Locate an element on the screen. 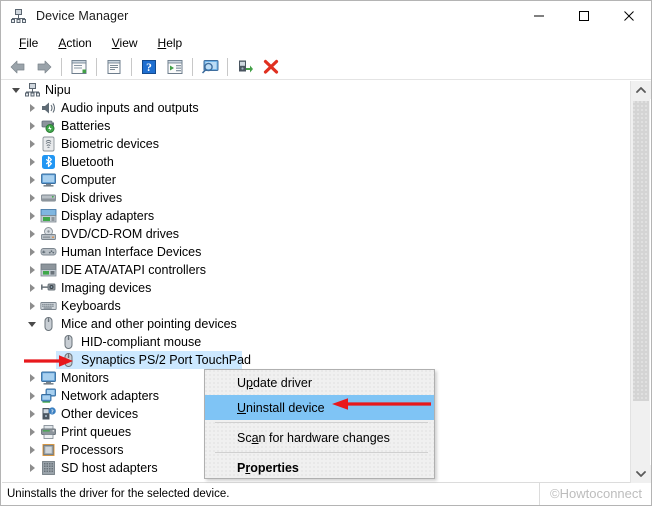 The image size is (652, 506). tree-item-keyboards: Keyboards is located at coordinates (317, 306).